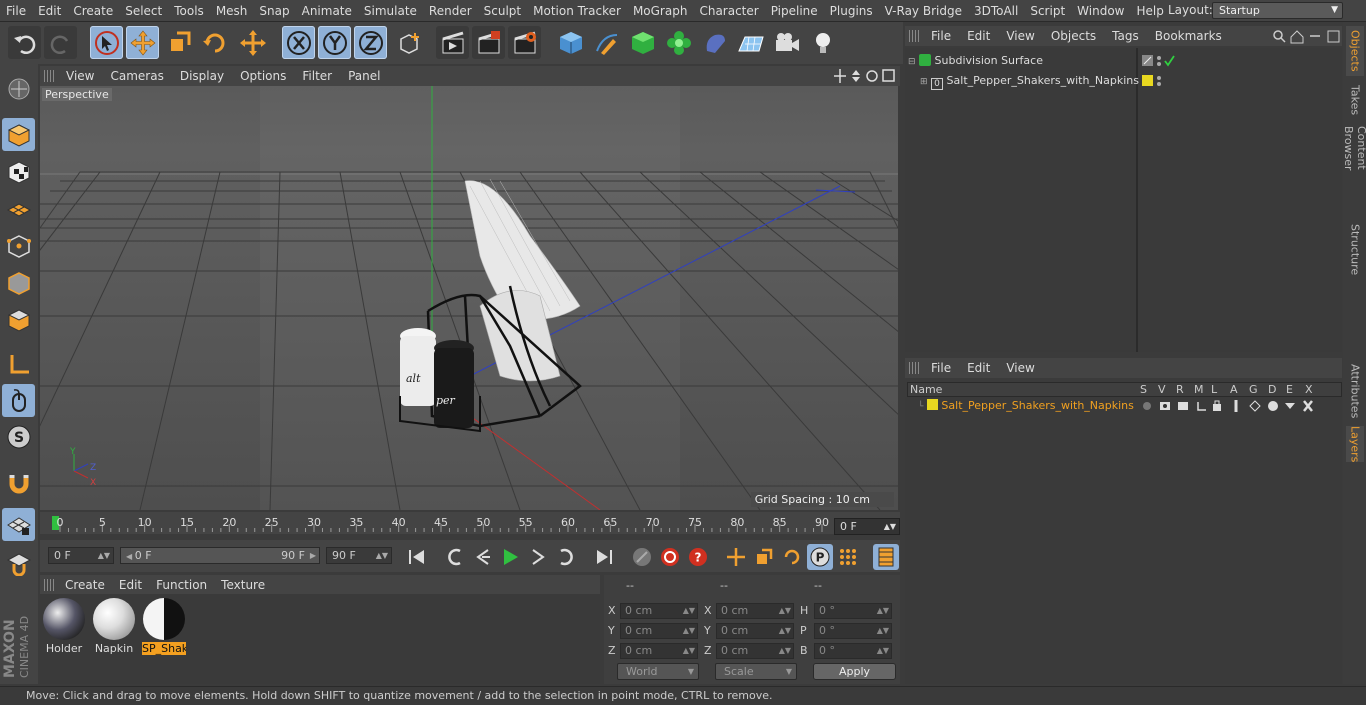  I want to click on material-sp-shak: SP_Shak, so click(164, 626).